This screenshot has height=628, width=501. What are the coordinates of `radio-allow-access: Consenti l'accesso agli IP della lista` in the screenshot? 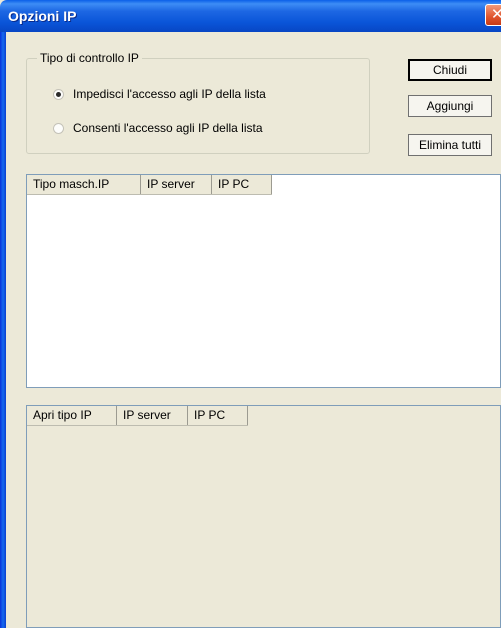 It's located at (158, 128).